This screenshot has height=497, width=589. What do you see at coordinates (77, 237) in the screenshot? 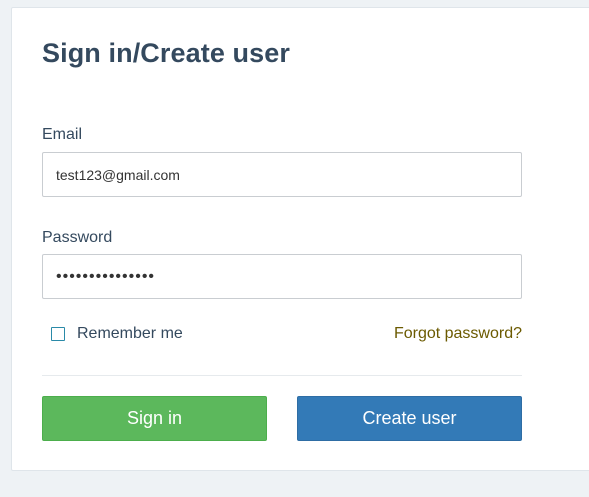
I see `password-label: Password` at bounding box center [77, 237].